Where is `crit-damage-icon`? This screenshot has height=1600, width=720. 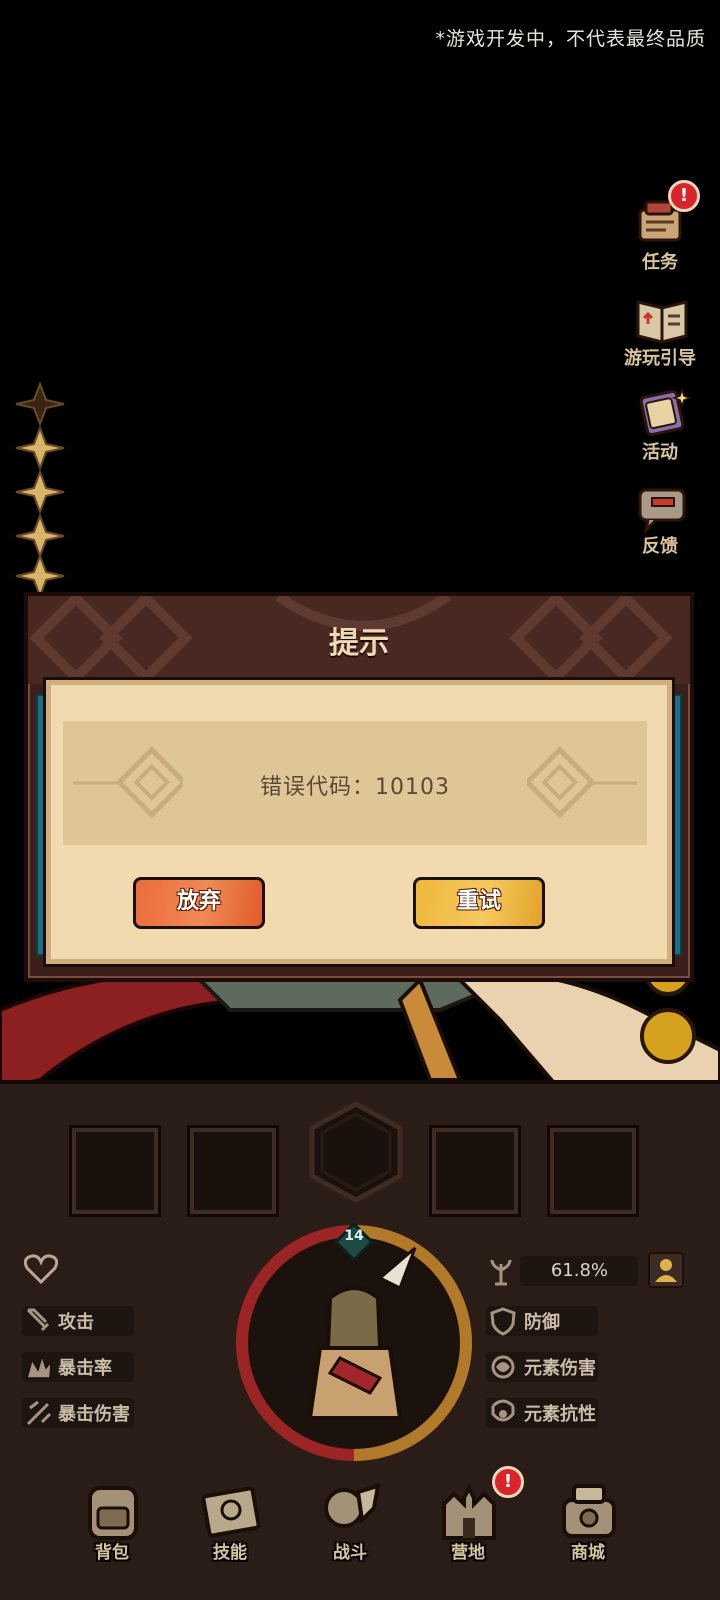 crit-damage-icon is located at coordinates (39, 1413).